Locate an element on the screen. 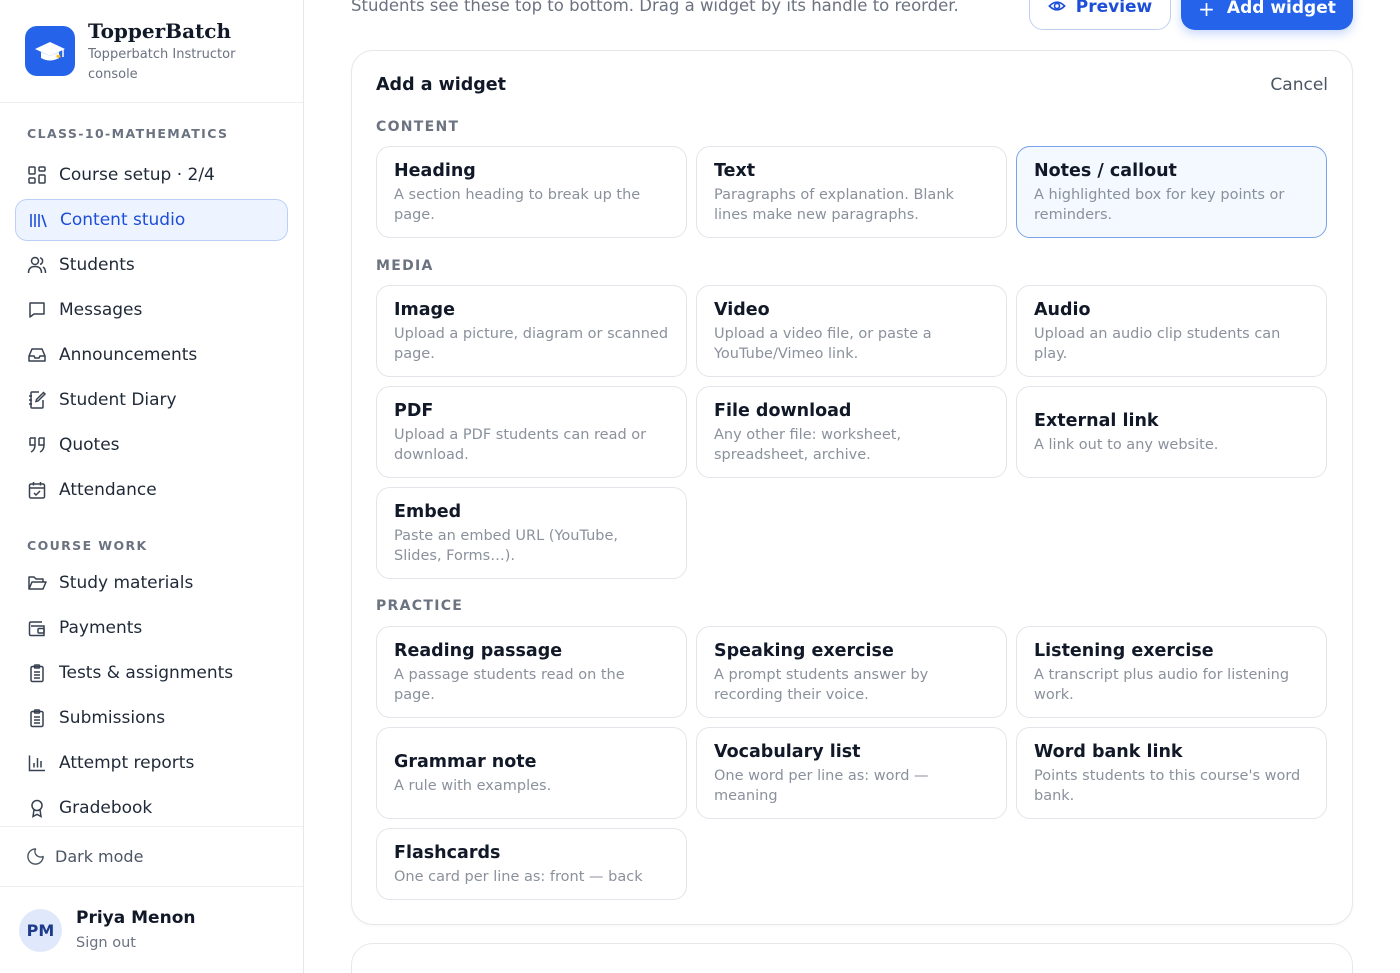 This screenshot has height=973, width=1400. card-title: Listening exercise is located at coordinates (1124, 651).